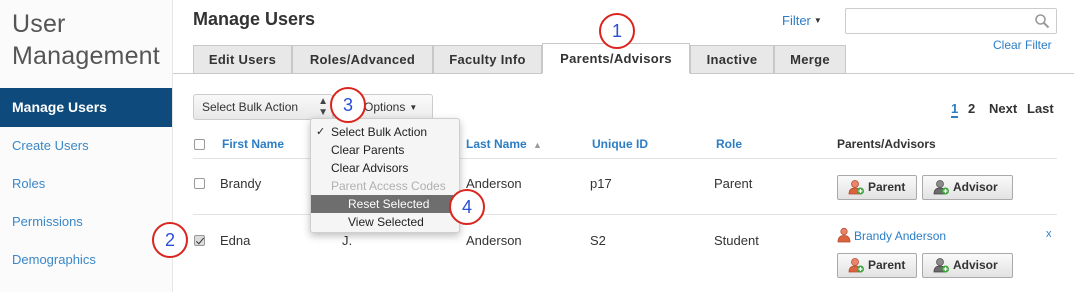  What do you see at coordinates (496, 144) in the screenshot?
I see `last-name-label: Last Name` at bounding box center [496, 144].